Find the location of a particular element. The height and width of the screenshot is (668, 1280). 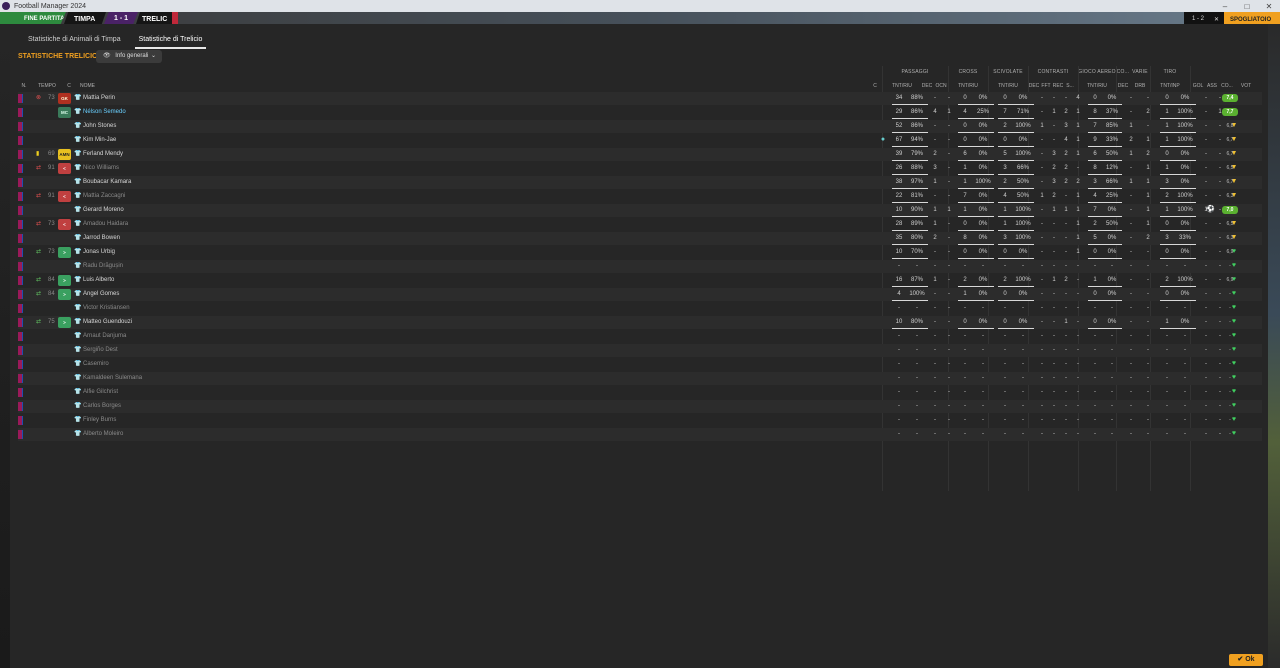

col-header-pass: TNT/RIU is located at coordinates (902, 86).